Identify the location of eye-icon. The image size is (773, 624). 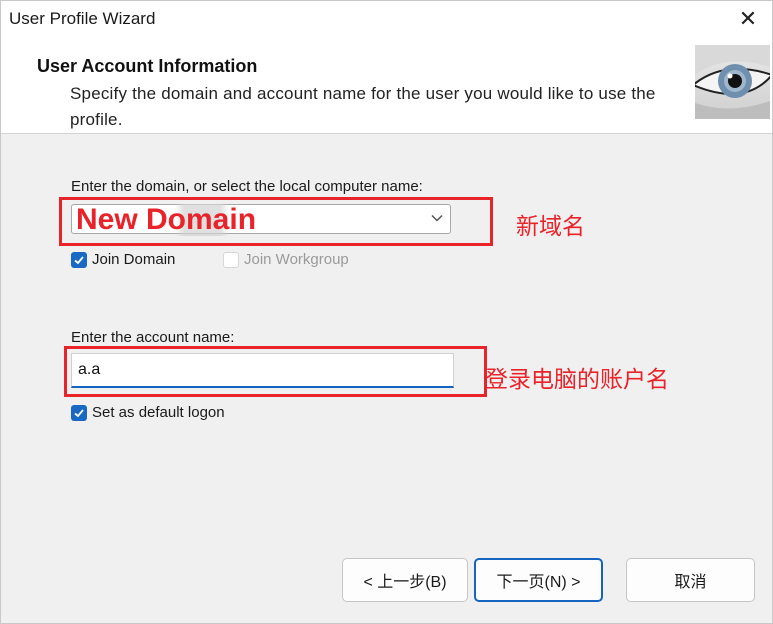
(732, 82).